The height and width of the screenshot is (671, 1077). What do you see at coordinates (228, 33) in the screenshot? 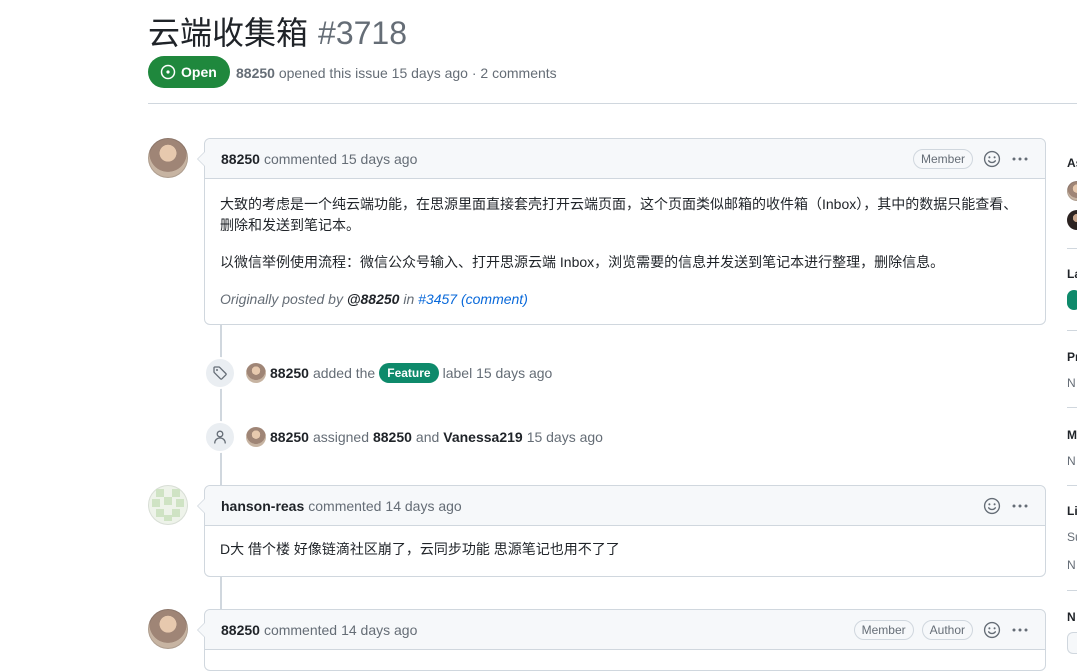
I see `issue-title: 云端收集箱` at bounding box center [228, 33].